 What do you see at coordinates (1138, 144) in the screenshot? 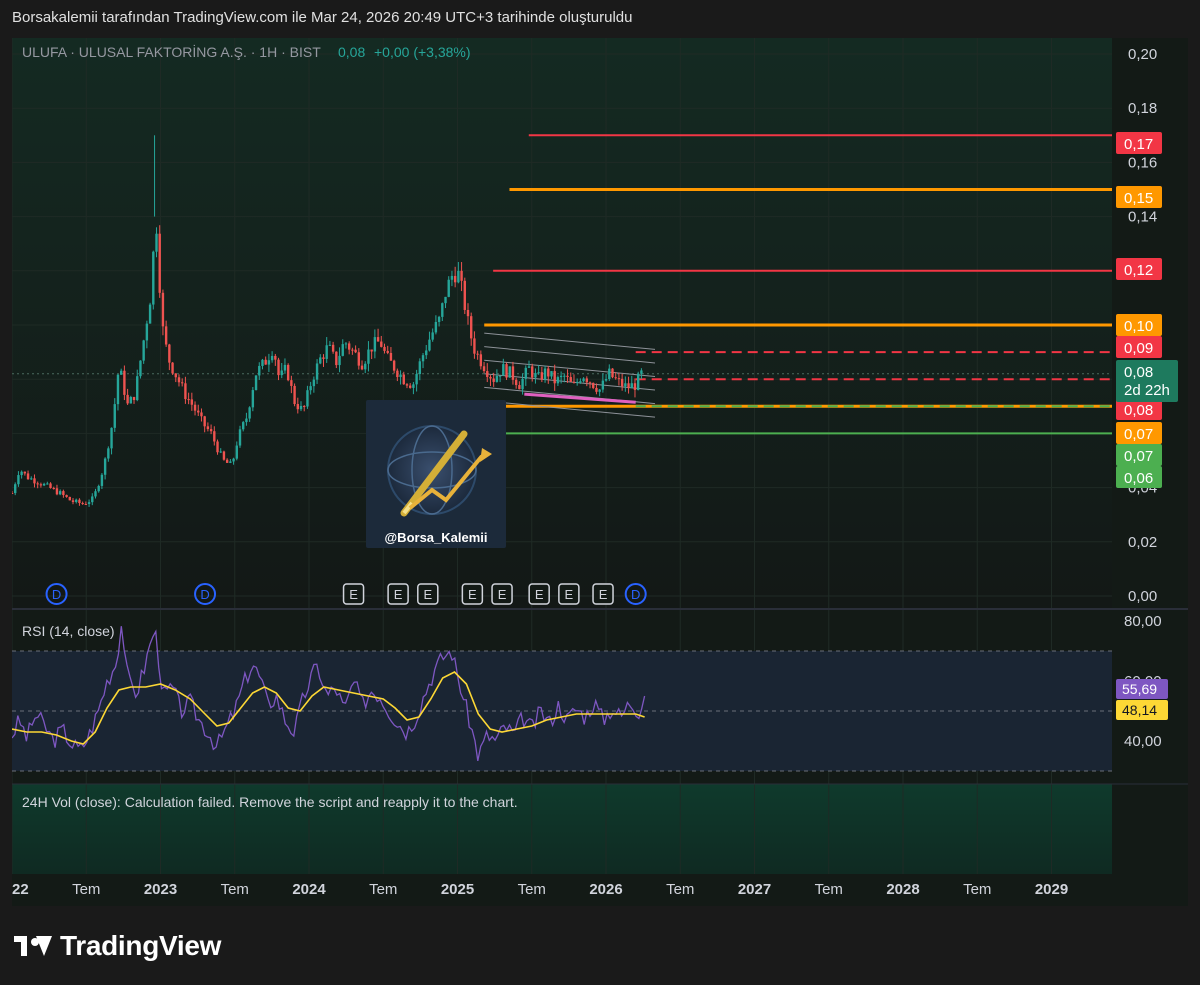
I see `level-tag-label: 0,17` at bounding box center [1138, 144].